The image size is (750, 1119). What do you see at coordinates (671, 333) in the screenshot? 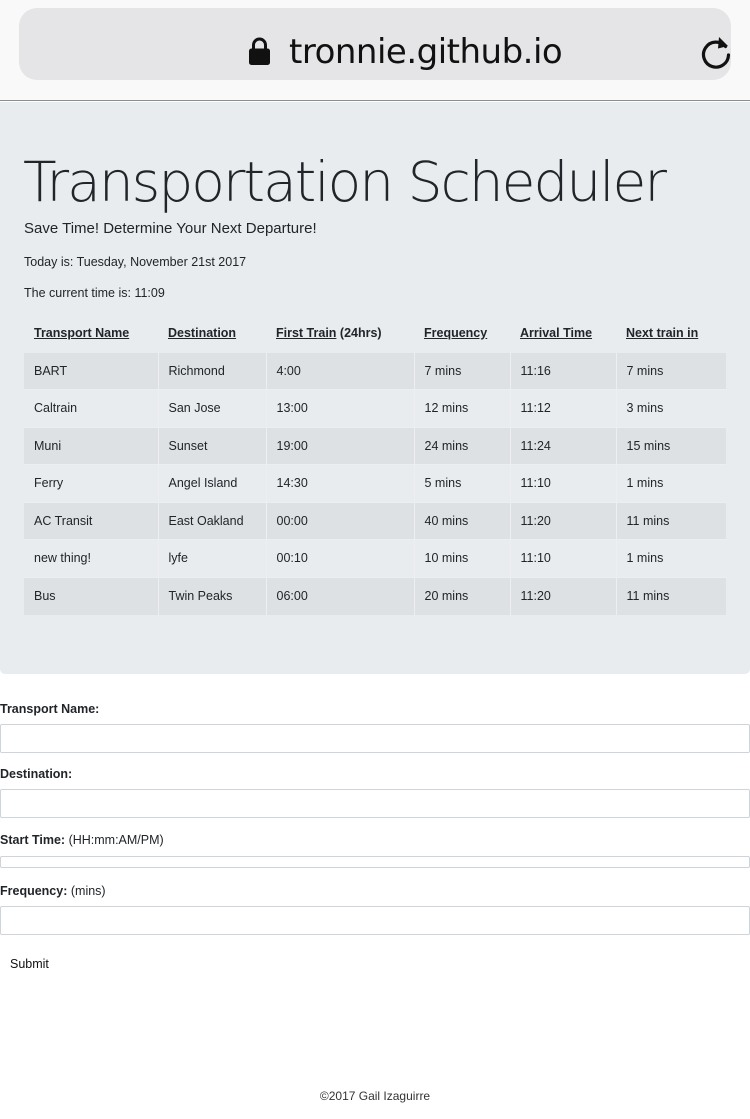
I see `column-header-next-train: Next train in` at bounding box center [671, 333].